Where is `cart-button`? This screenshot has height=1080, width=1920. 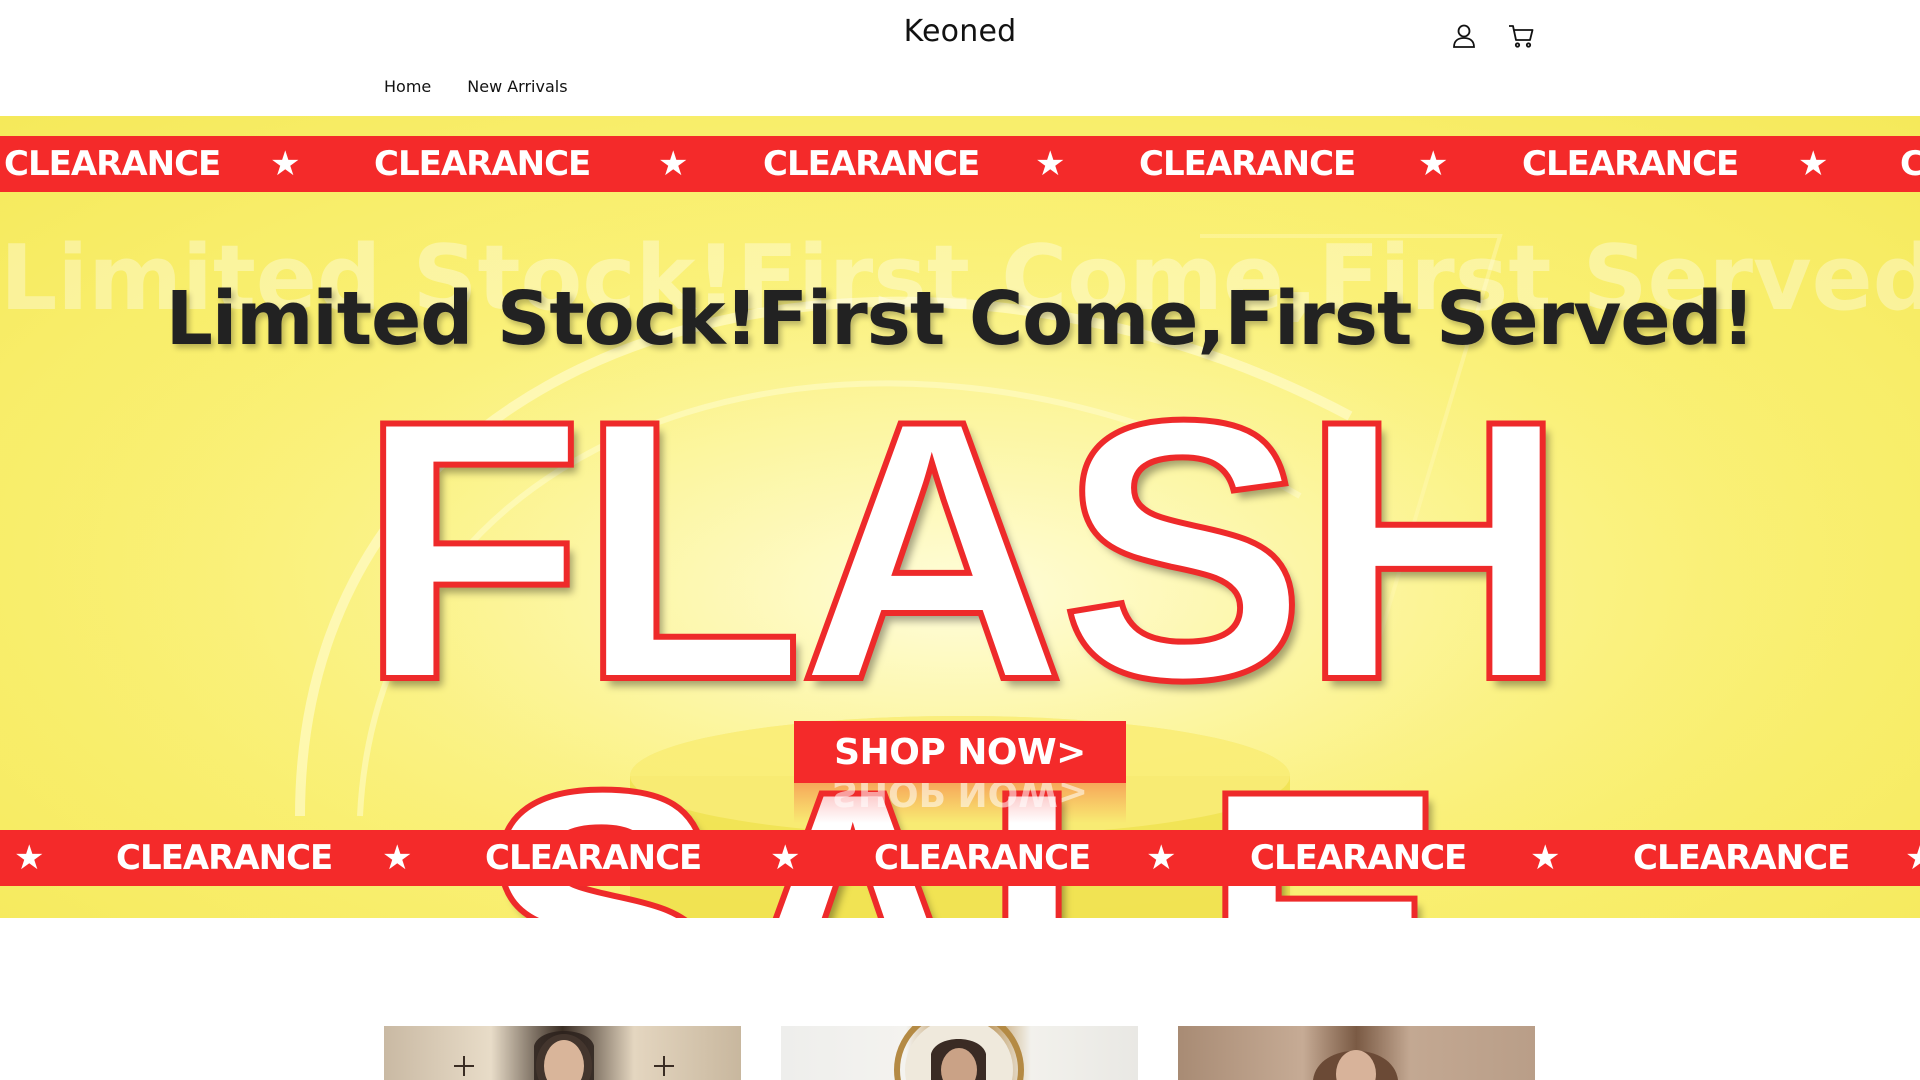
cart-button is located at coordinates (1521, 36).